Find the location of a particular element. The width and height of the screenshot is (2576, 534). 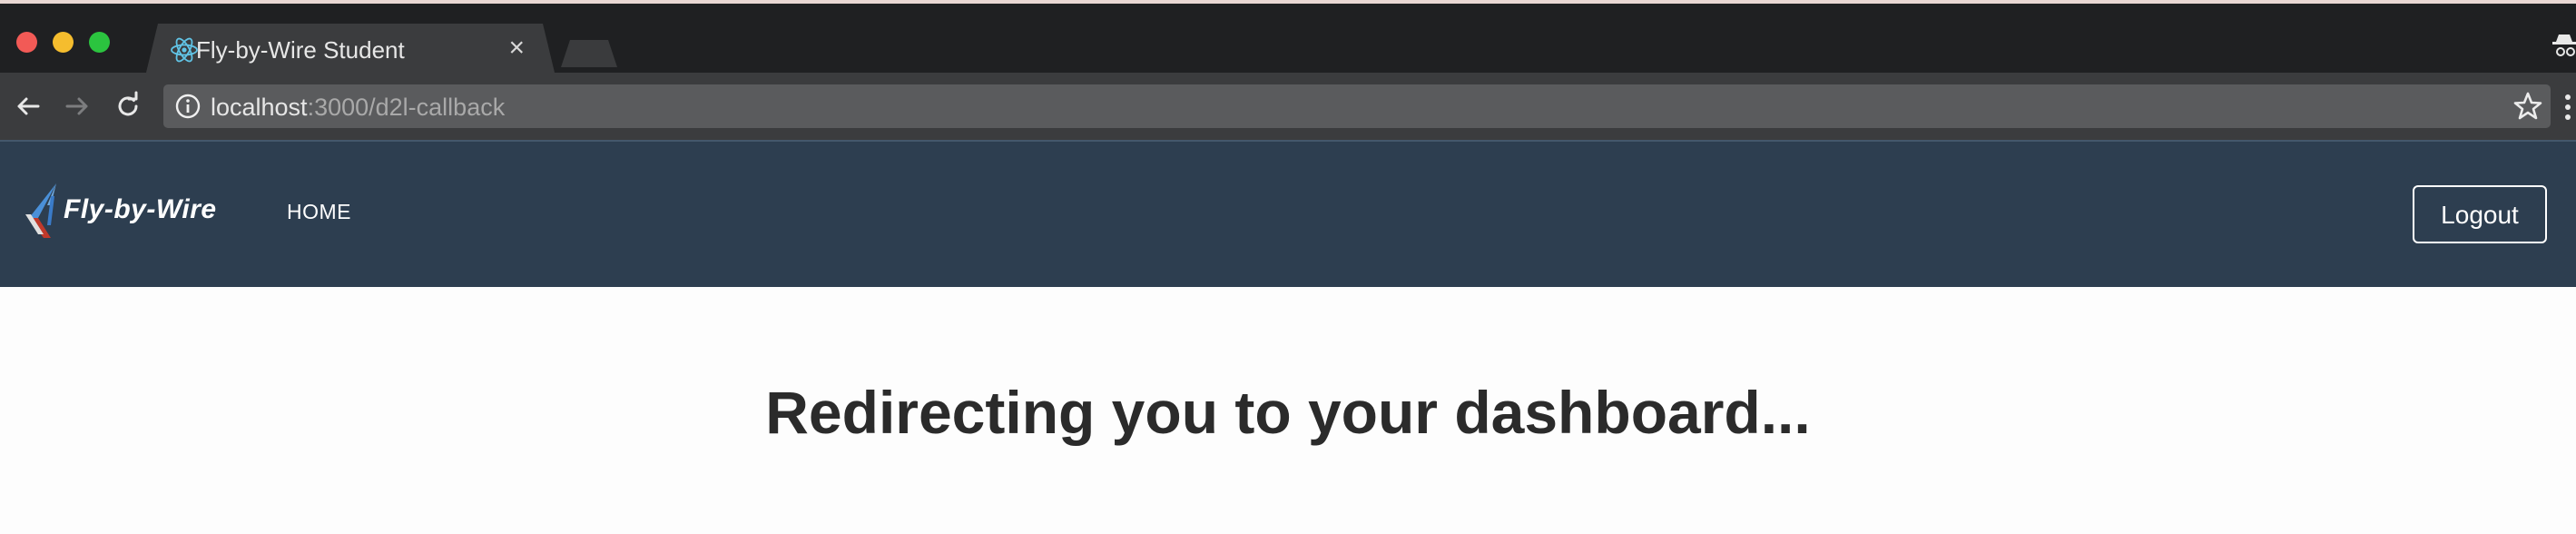

browser-menu-icon is located at coordinates (2568, 108).